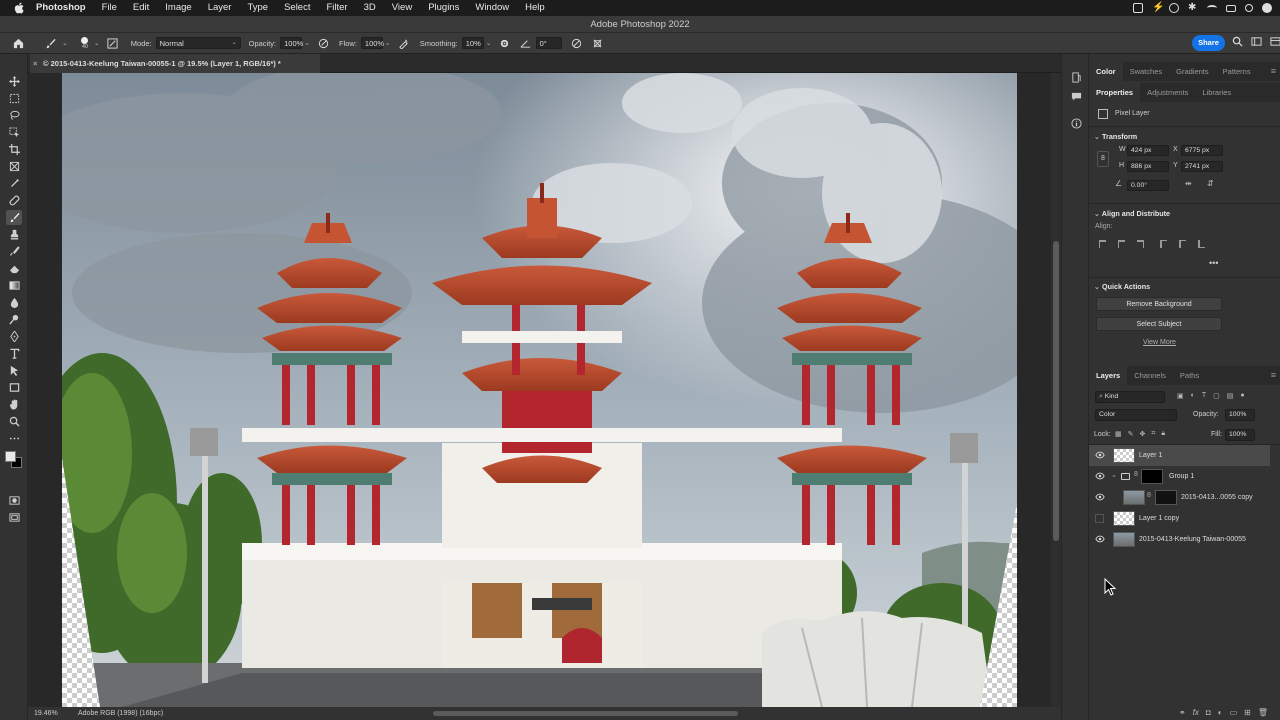 This screenshot has height=720, width=1280. What do you see at coordinates (548, 43) in the screenshot?
I see `angle-field: 0°` at bounding box center [548, 43].